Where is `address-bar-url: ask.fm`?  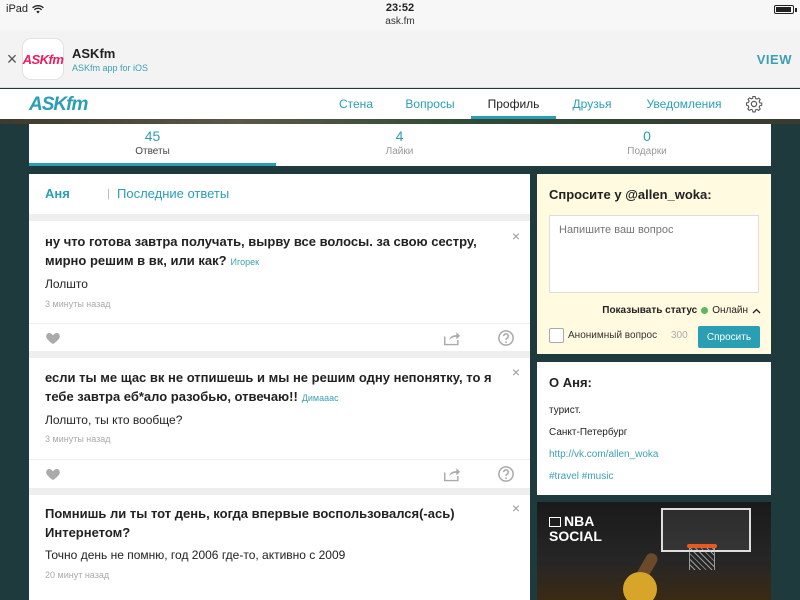
address-bar-url: ask.fm is located at coordinates (400, 21).